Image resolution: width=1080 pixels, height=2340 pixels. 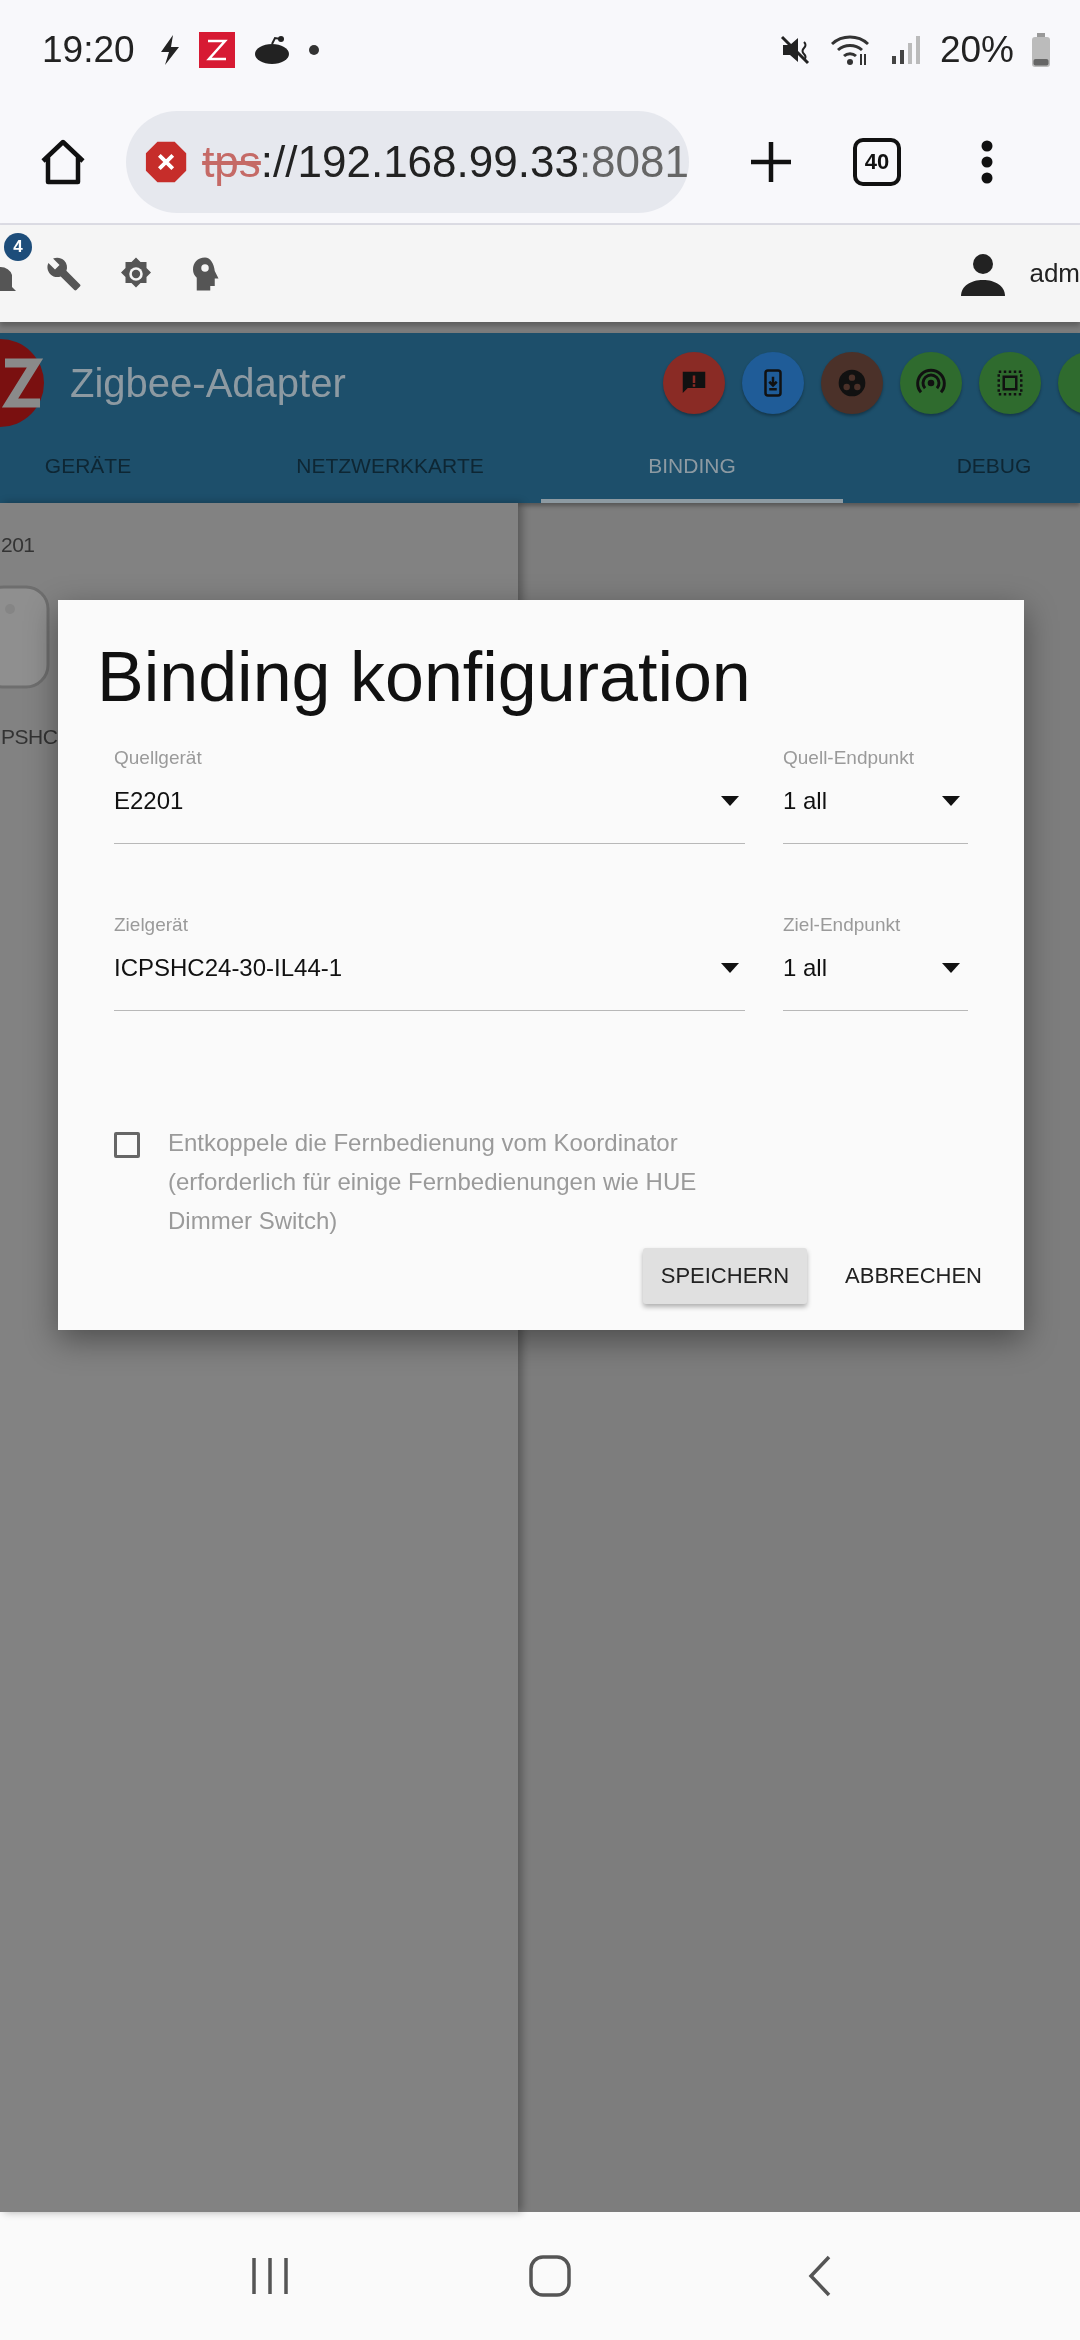 I want to click on battery-icon, so click(x=1041, y=50).